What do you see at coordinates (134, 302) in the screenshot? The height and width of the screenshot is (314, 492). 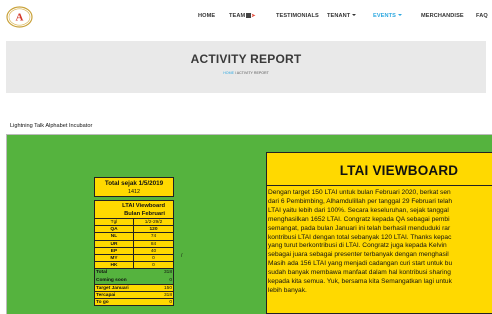 I see `summary-row-to-go: To go 0` at bounding box center [134, 302].